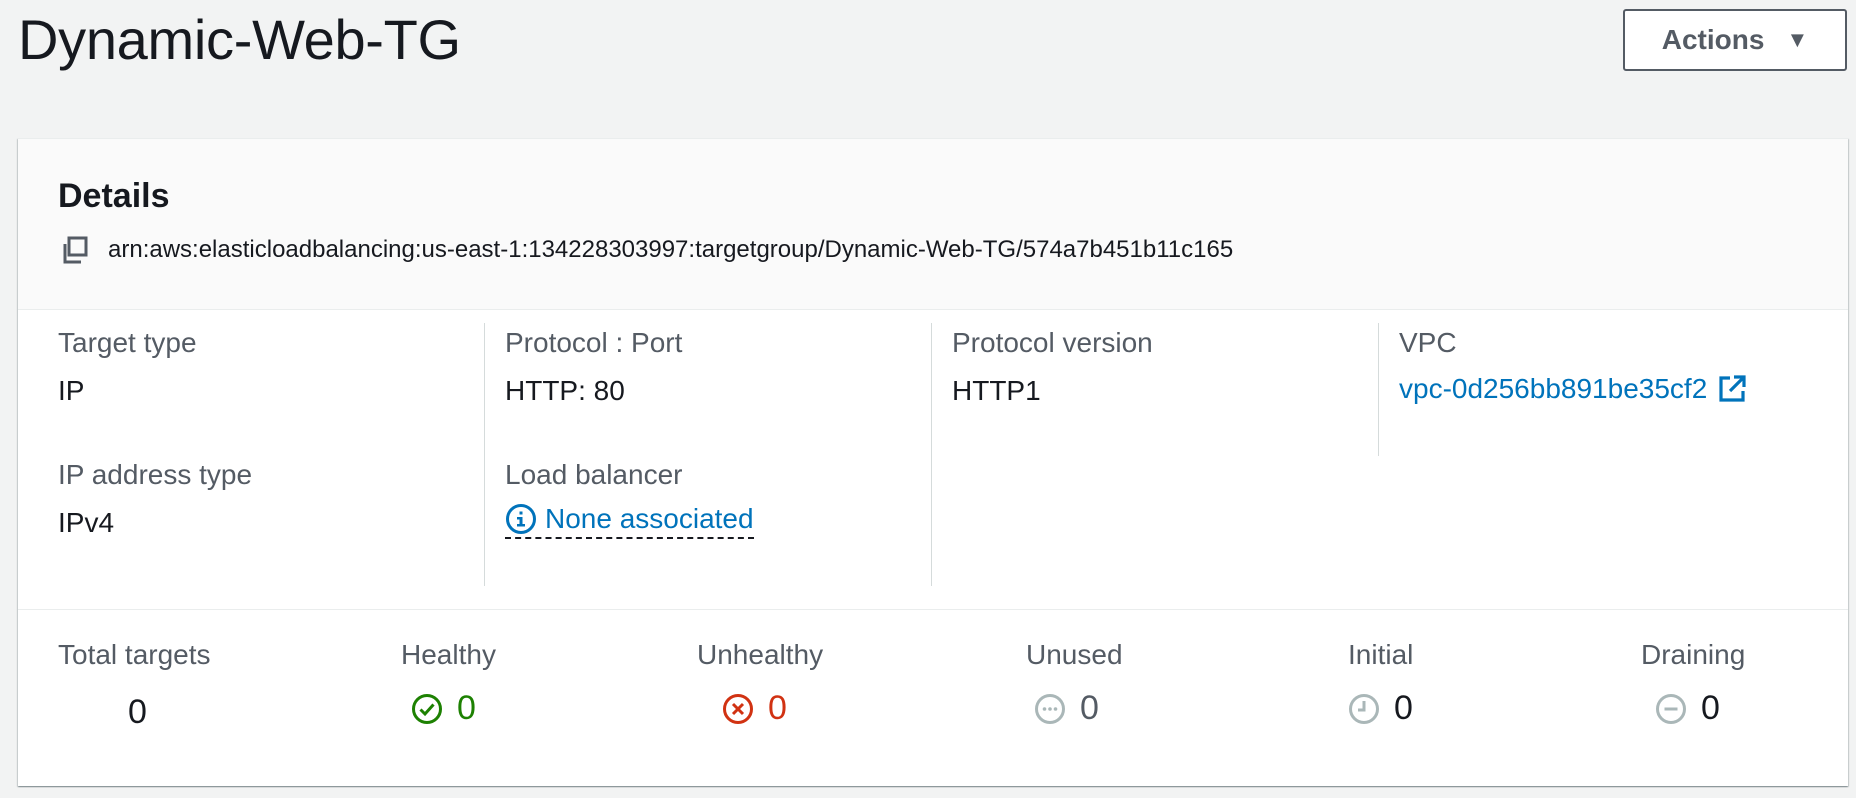 This screenshot has width=1856, height=798. What do you see at coordinates (1050, 709) in the screenshot?
I see `ellipsis-circle-icon` at bounding box center [1050, 709].